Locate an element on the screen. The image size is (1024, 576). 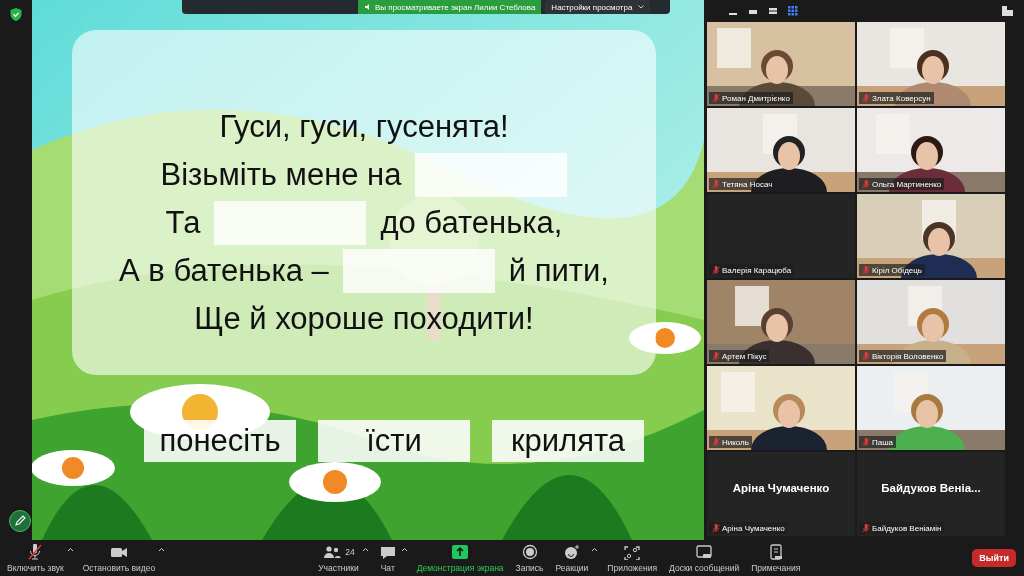
word-card: крилята is located at coordinates (568, 441).